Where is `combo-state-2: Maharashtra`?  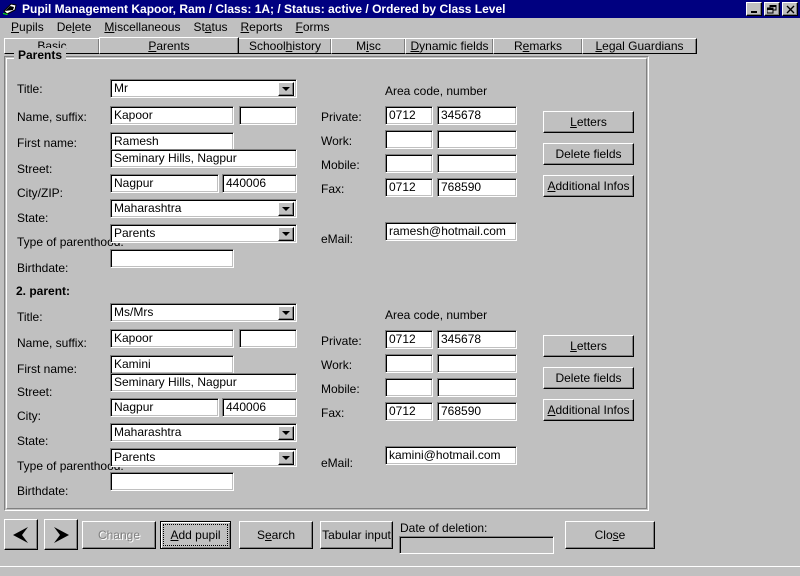
combo-state-2: Maharashtra is located at coordinates (203, 432).